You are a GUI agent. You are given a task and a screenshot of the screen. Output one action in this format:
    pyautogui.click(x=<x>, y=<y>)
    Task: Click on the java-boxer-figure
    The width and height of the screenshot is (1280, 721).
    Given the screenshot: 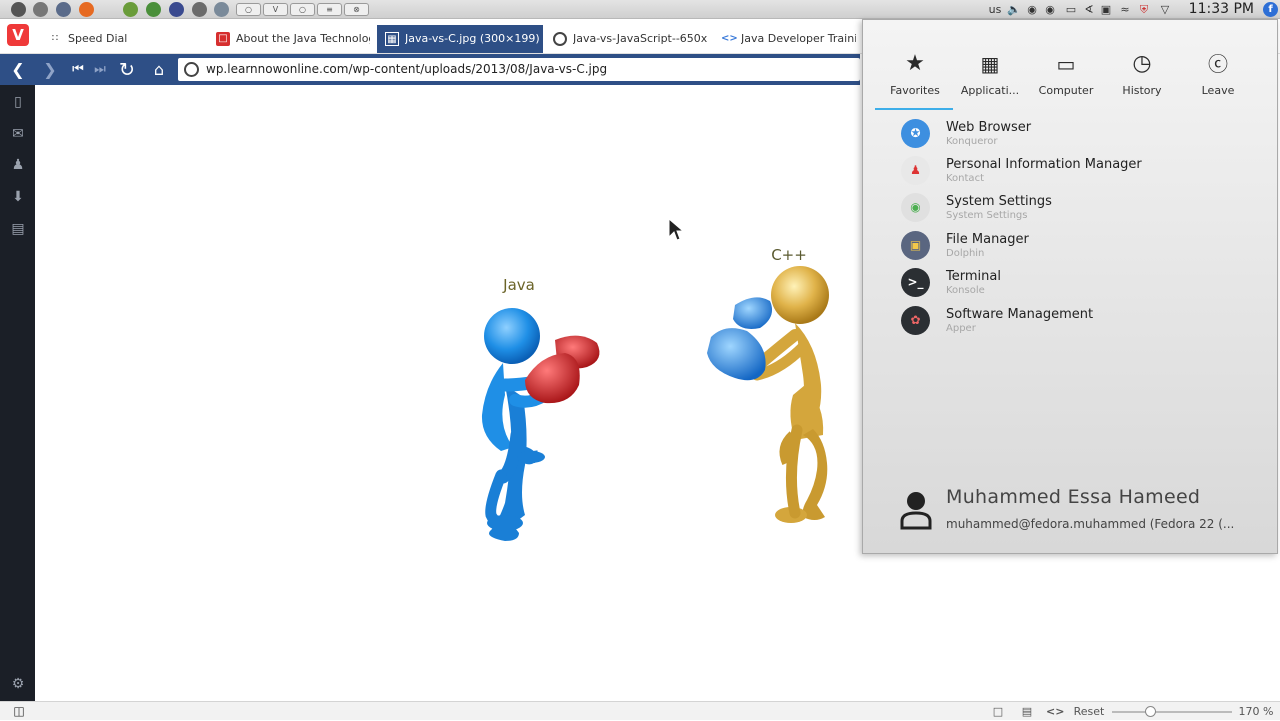 What is the action you would take?
    pyautogui.click(x=540, y=424)
    